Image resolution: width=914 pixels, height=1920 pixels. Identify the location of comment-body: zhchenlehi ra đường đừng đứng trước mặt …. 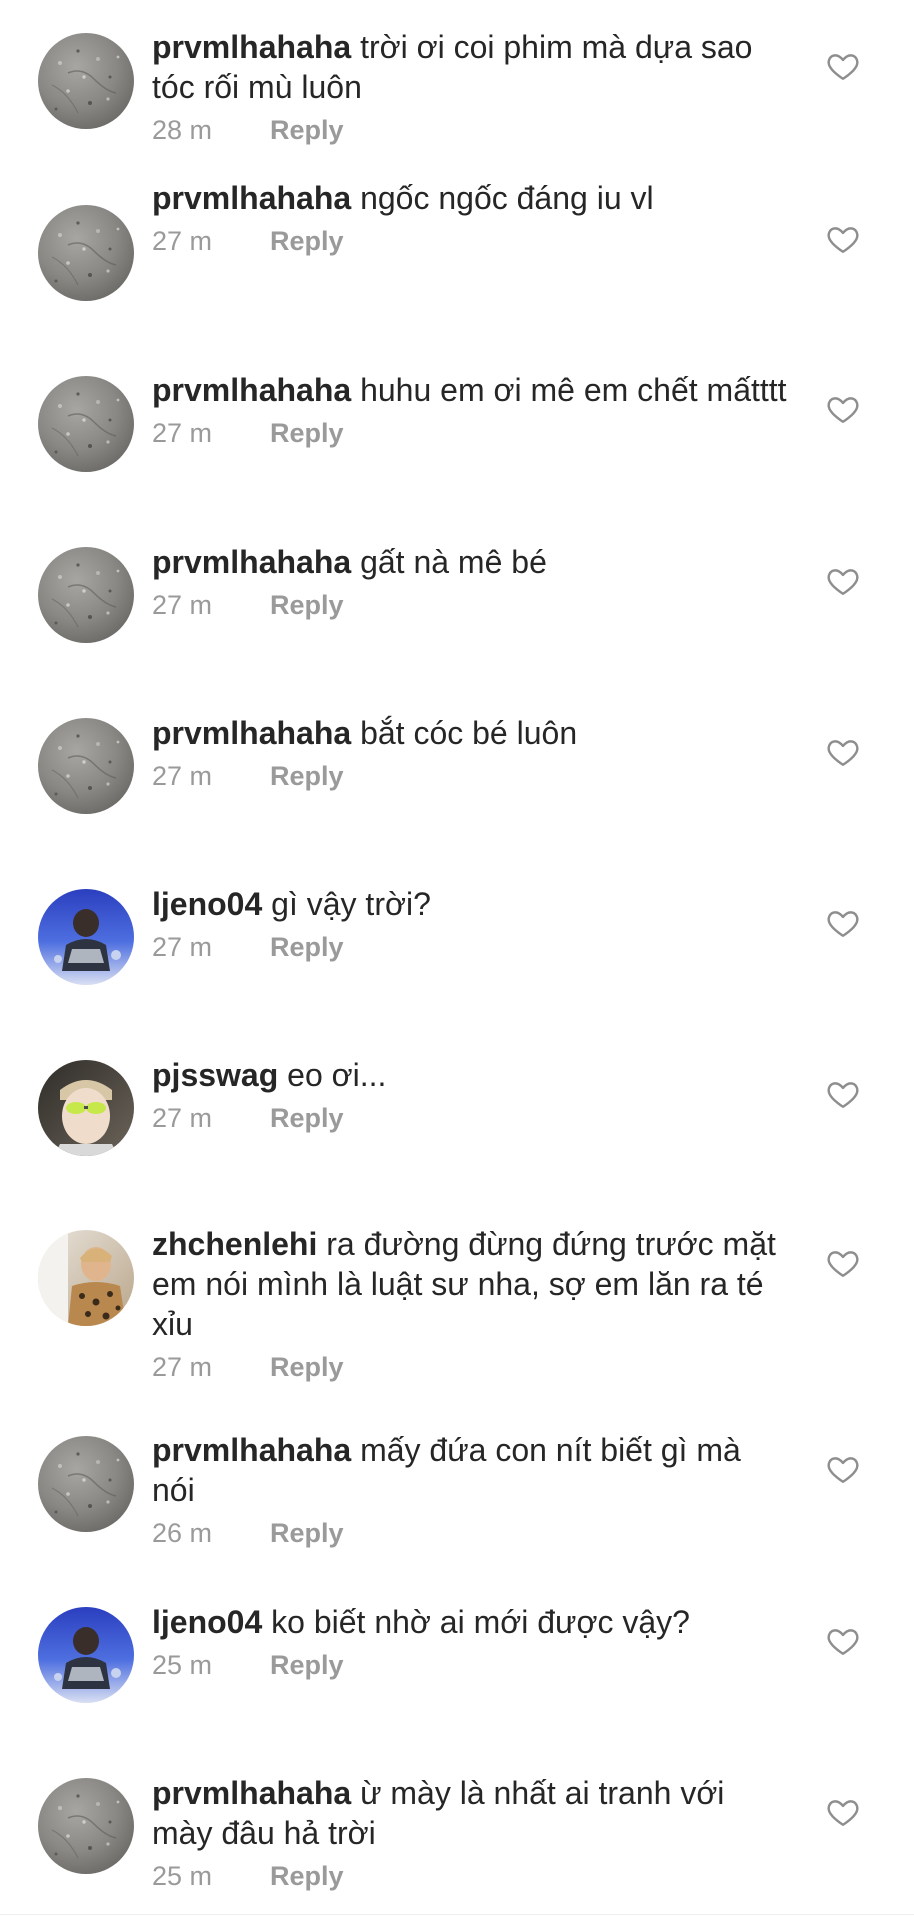
(472, 1304).